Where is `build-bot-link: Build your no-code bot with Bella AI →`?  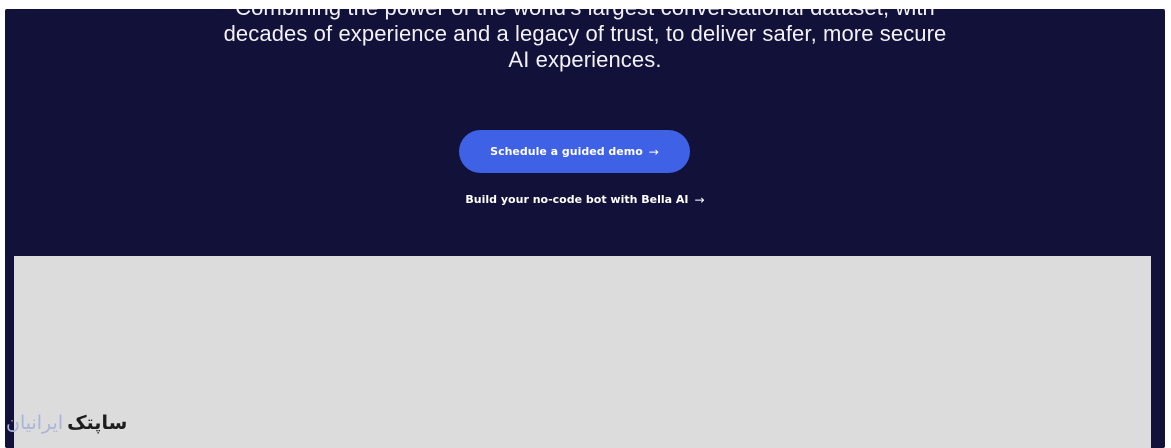
build-bot-link: Build your no-code bot with Bella AI → is located at coordinates (585, 200).